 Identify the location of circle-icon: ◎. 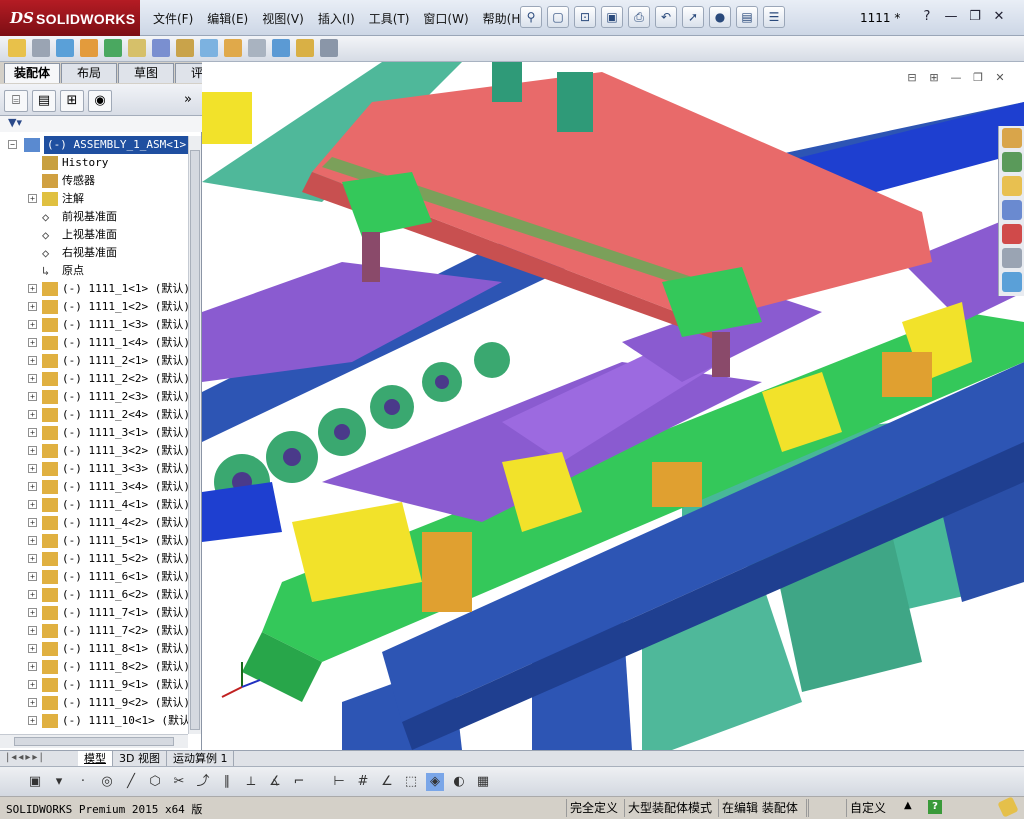
(107, 782).